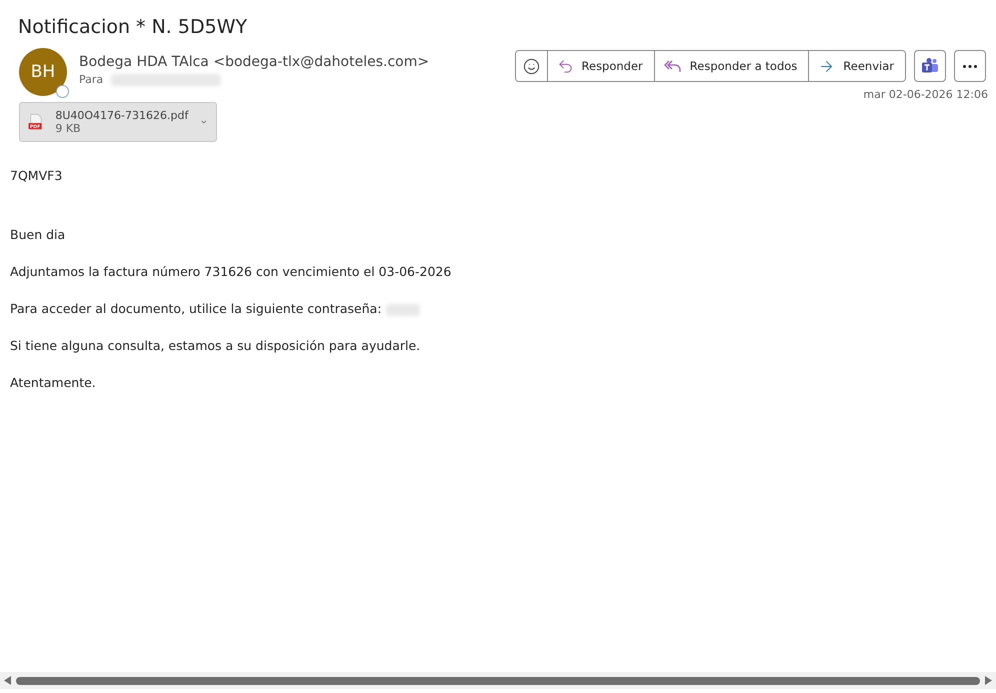  What do you see at coordinates (8, 680) in the screenshot?
I see `scroll-left-icon` at bounding box center [8, 680].